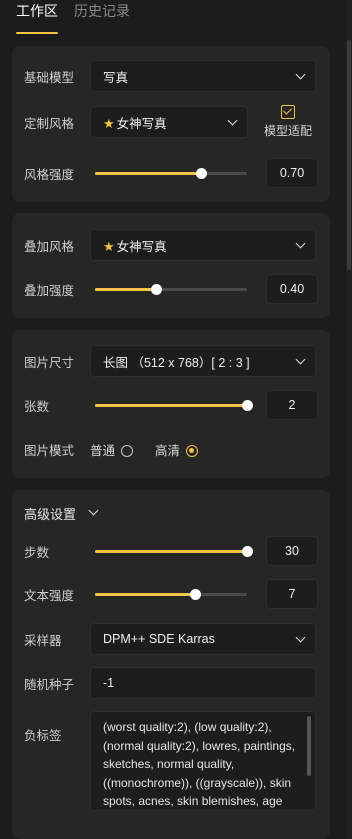  What do you see at coordinates (292, 551) in the screenshot?
I see `steps-input: 30` at bounding box center [292, 551].